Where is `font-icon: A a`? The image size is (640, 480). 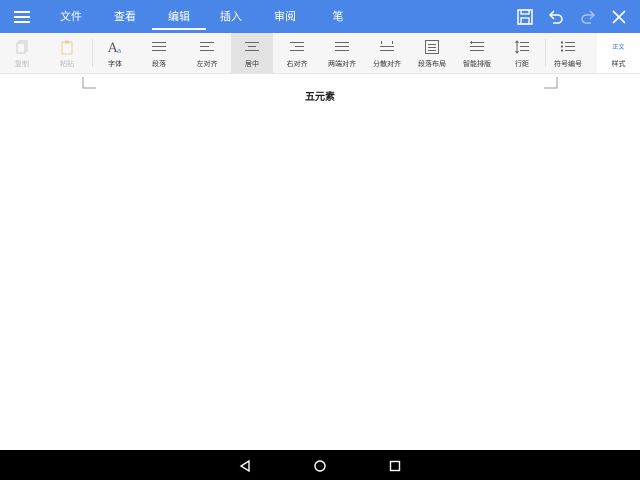
font-icon: A a is located at coordinates (115, 47).